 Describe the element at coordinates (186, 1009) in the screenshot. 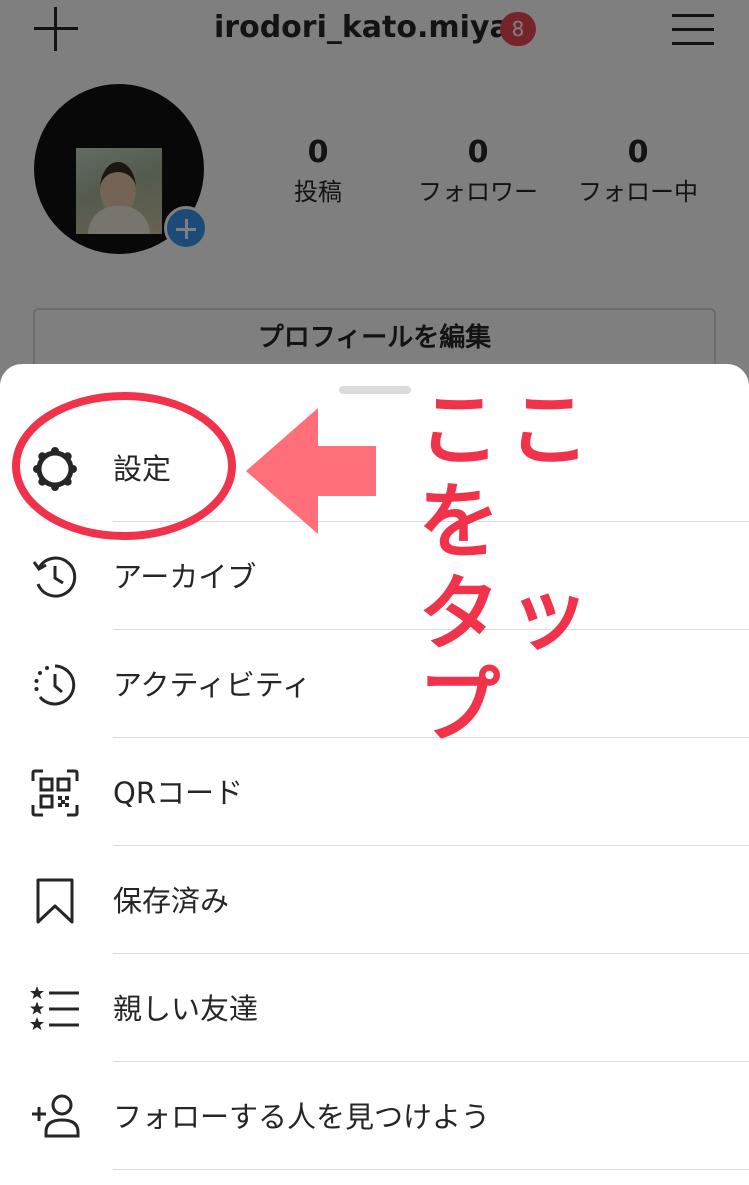

I see `menu-item-label: 親しい友達` at that location.